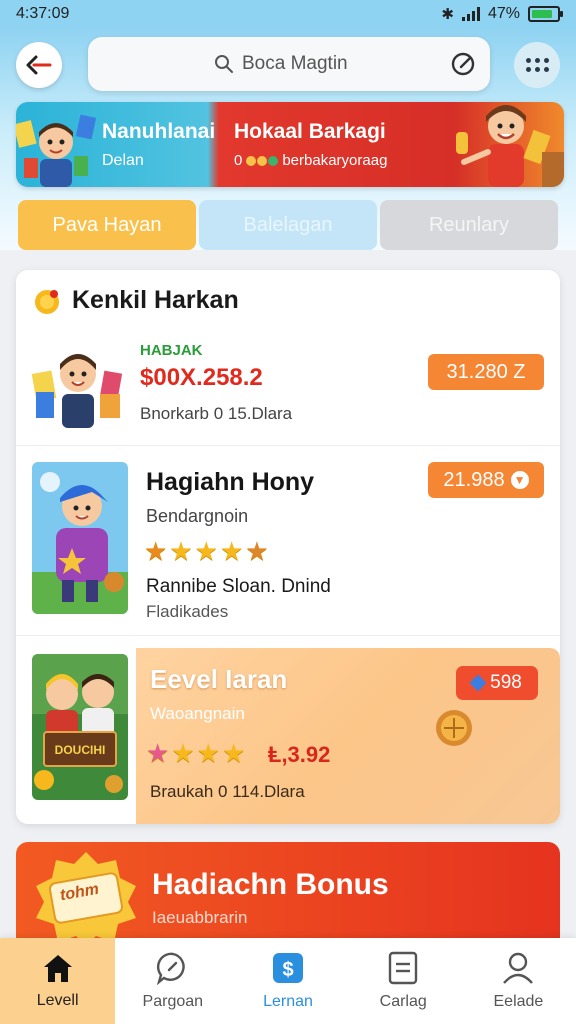  I want to click on item-price-button: 598, so click(497, 683).